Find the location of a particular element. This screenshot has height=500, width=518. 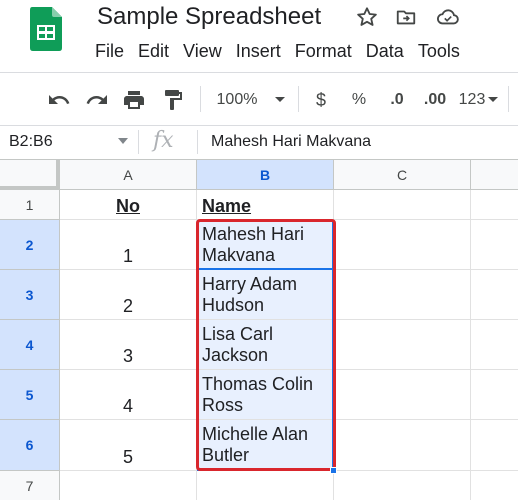

undo-icon is located at coordinates (59, 100).